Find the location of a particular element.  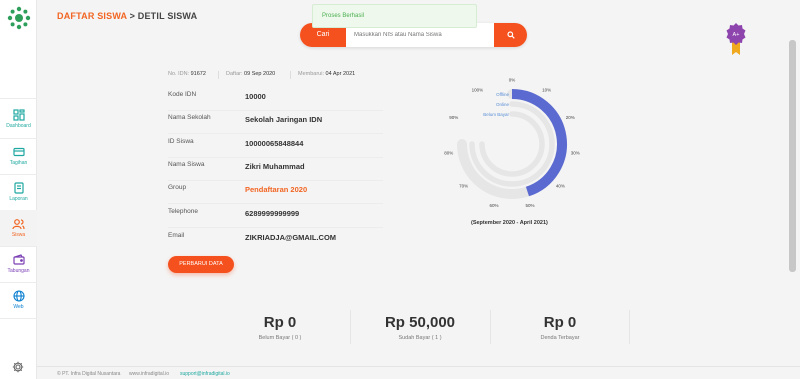

chart-tick-label: 100% is located at coordinates (478, 90).